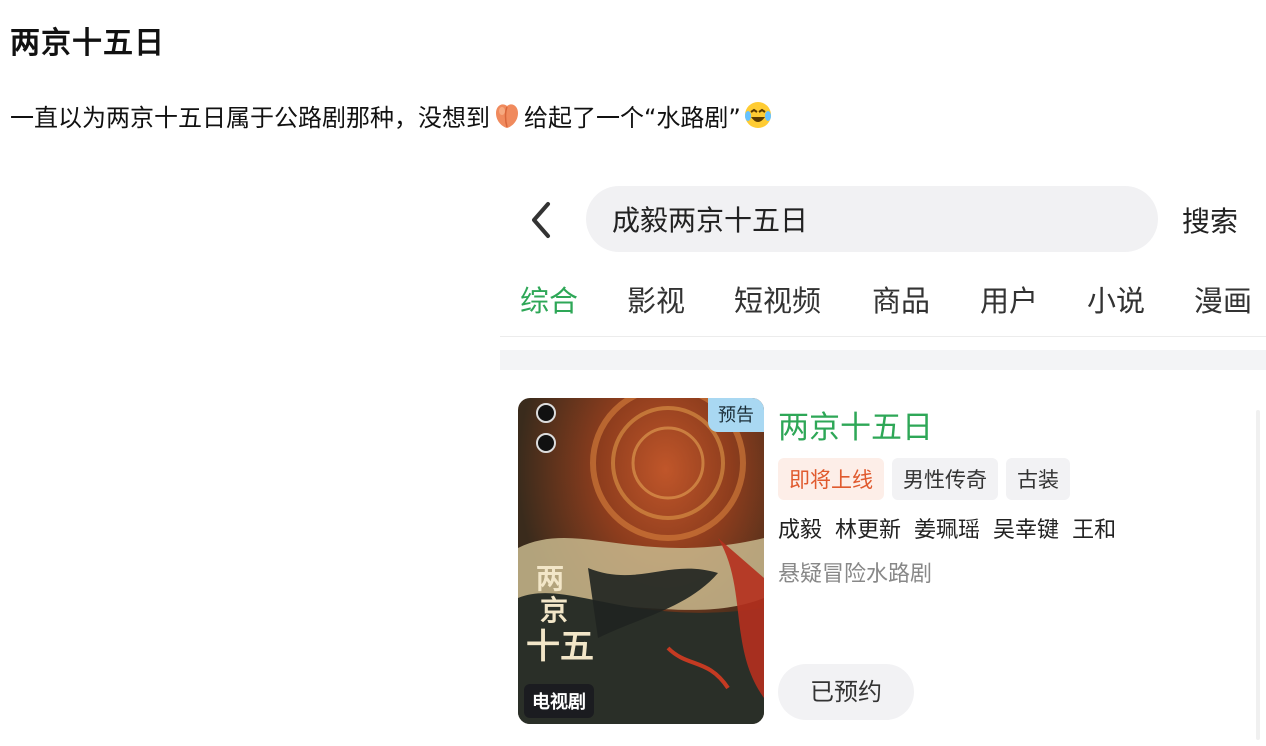  What do you see at coordinates (541, 220) in the screenshot?
I see `back-chevron-icon` at bounding box center [541, 220].